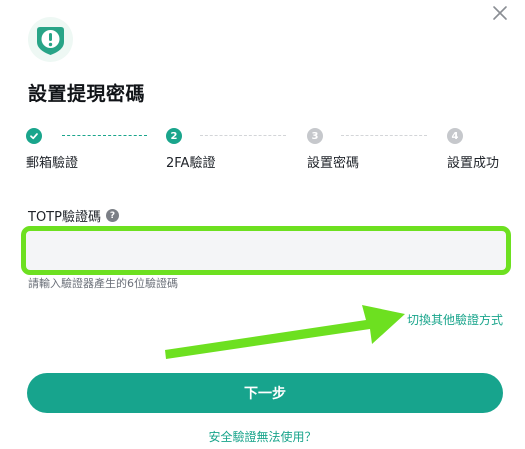  Describe the element at coordinates (52, 163) in the screenshot. I see `step-1-label: 郵箱驗證` at that location.